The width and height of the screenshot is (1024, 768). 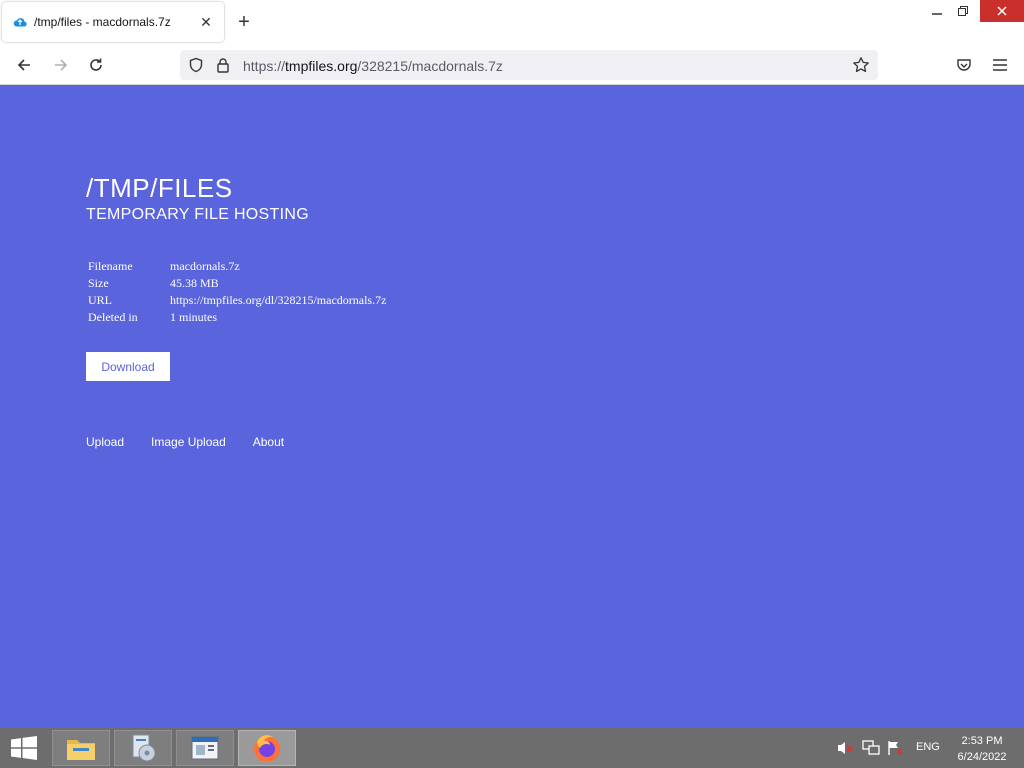 What do you see at coordinates (159, 188) in the screenshot?
I see `site-title: /TMP/FILES` at bounding box center [159, 188].